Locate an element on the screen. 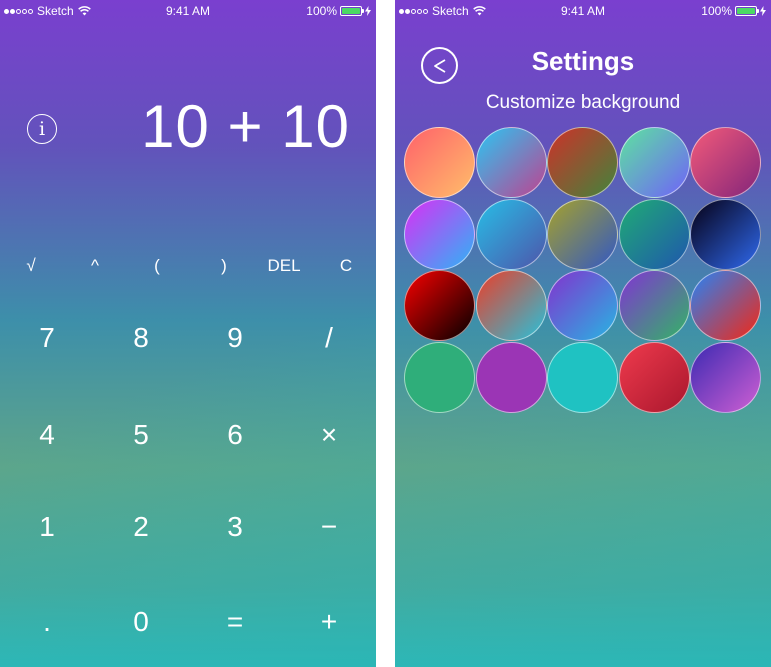  open-paren-key: ( is located at coordinates (157, 266).